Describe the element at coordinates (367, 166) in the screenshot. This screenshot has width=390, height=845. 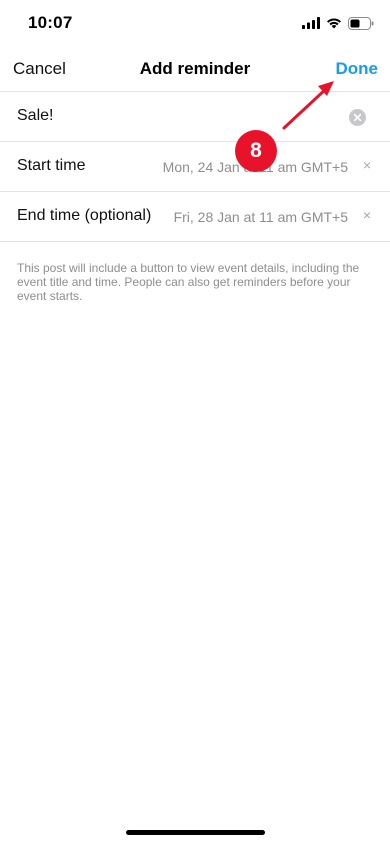
I see `clear-start-time-icon: ×` at that location.